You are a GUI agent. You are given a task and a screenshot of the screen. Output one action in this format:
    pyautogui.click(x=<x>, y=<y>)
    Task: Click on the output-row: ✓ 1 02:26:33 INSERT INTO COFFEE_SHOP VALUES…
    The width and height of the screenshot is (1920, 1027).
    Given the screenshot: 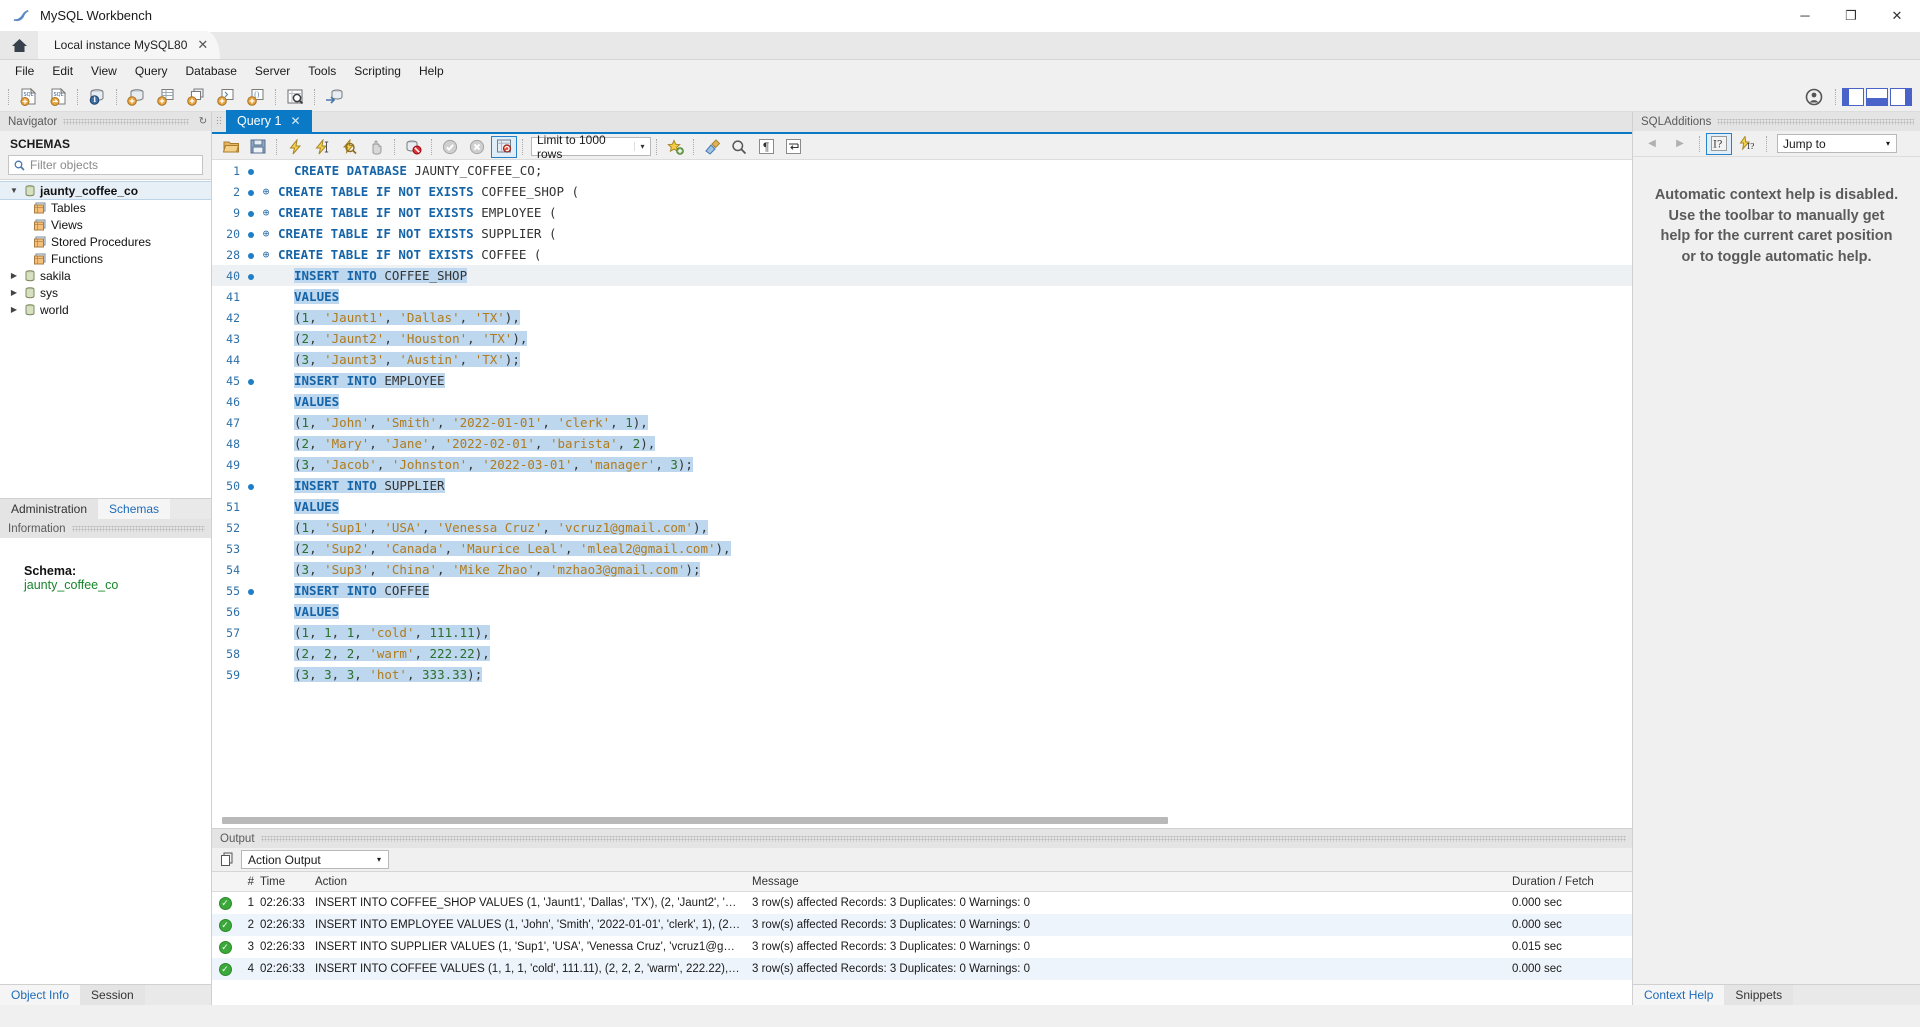 What is the action you would take?
    pyautogui.click(x=922, y=903)
    